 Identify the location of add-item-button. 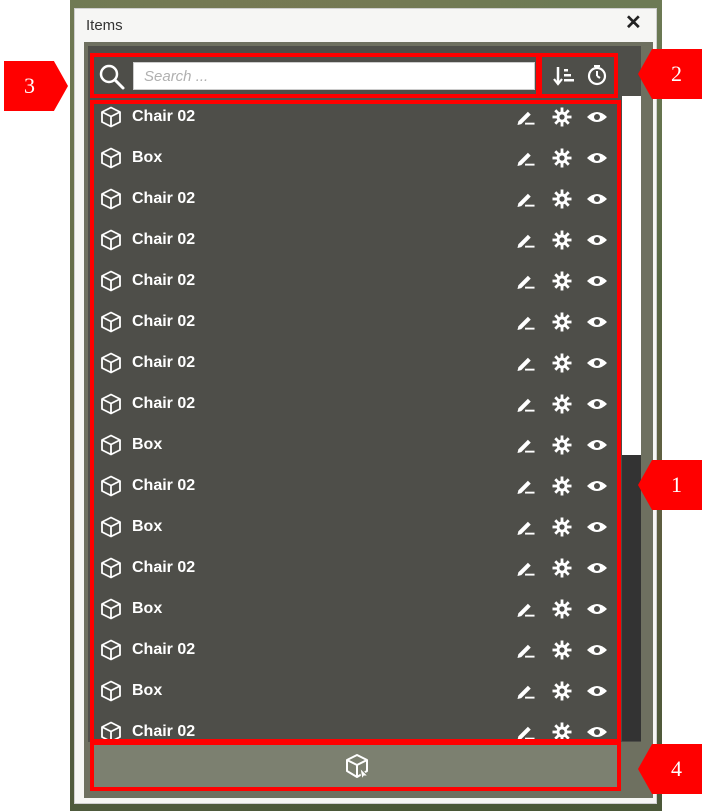
(355, 766).